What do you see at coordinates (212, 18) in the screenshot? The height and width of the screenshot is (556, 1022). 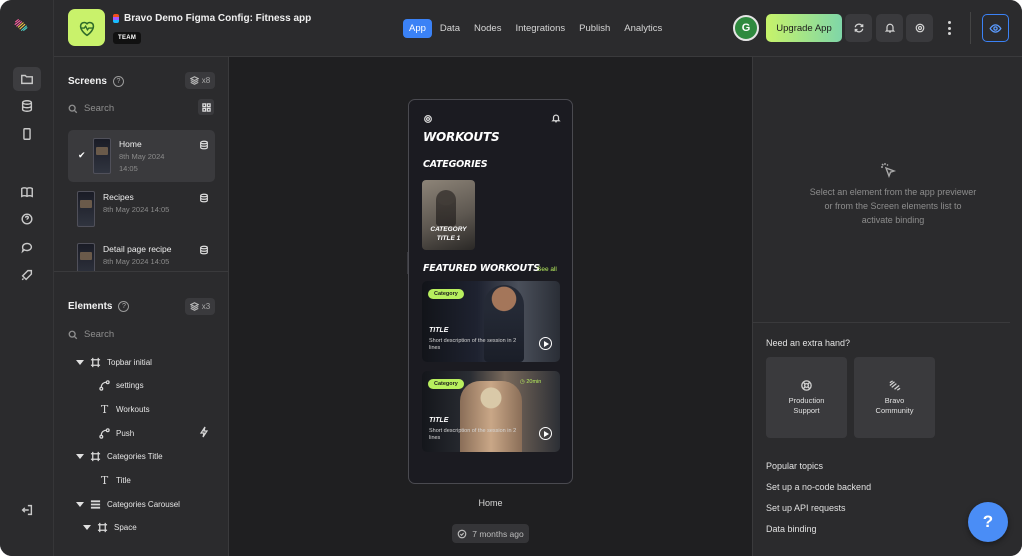 I see `app-title: Bravo Demo Figma Config: Fitness app` at bounding box center [212, 18].